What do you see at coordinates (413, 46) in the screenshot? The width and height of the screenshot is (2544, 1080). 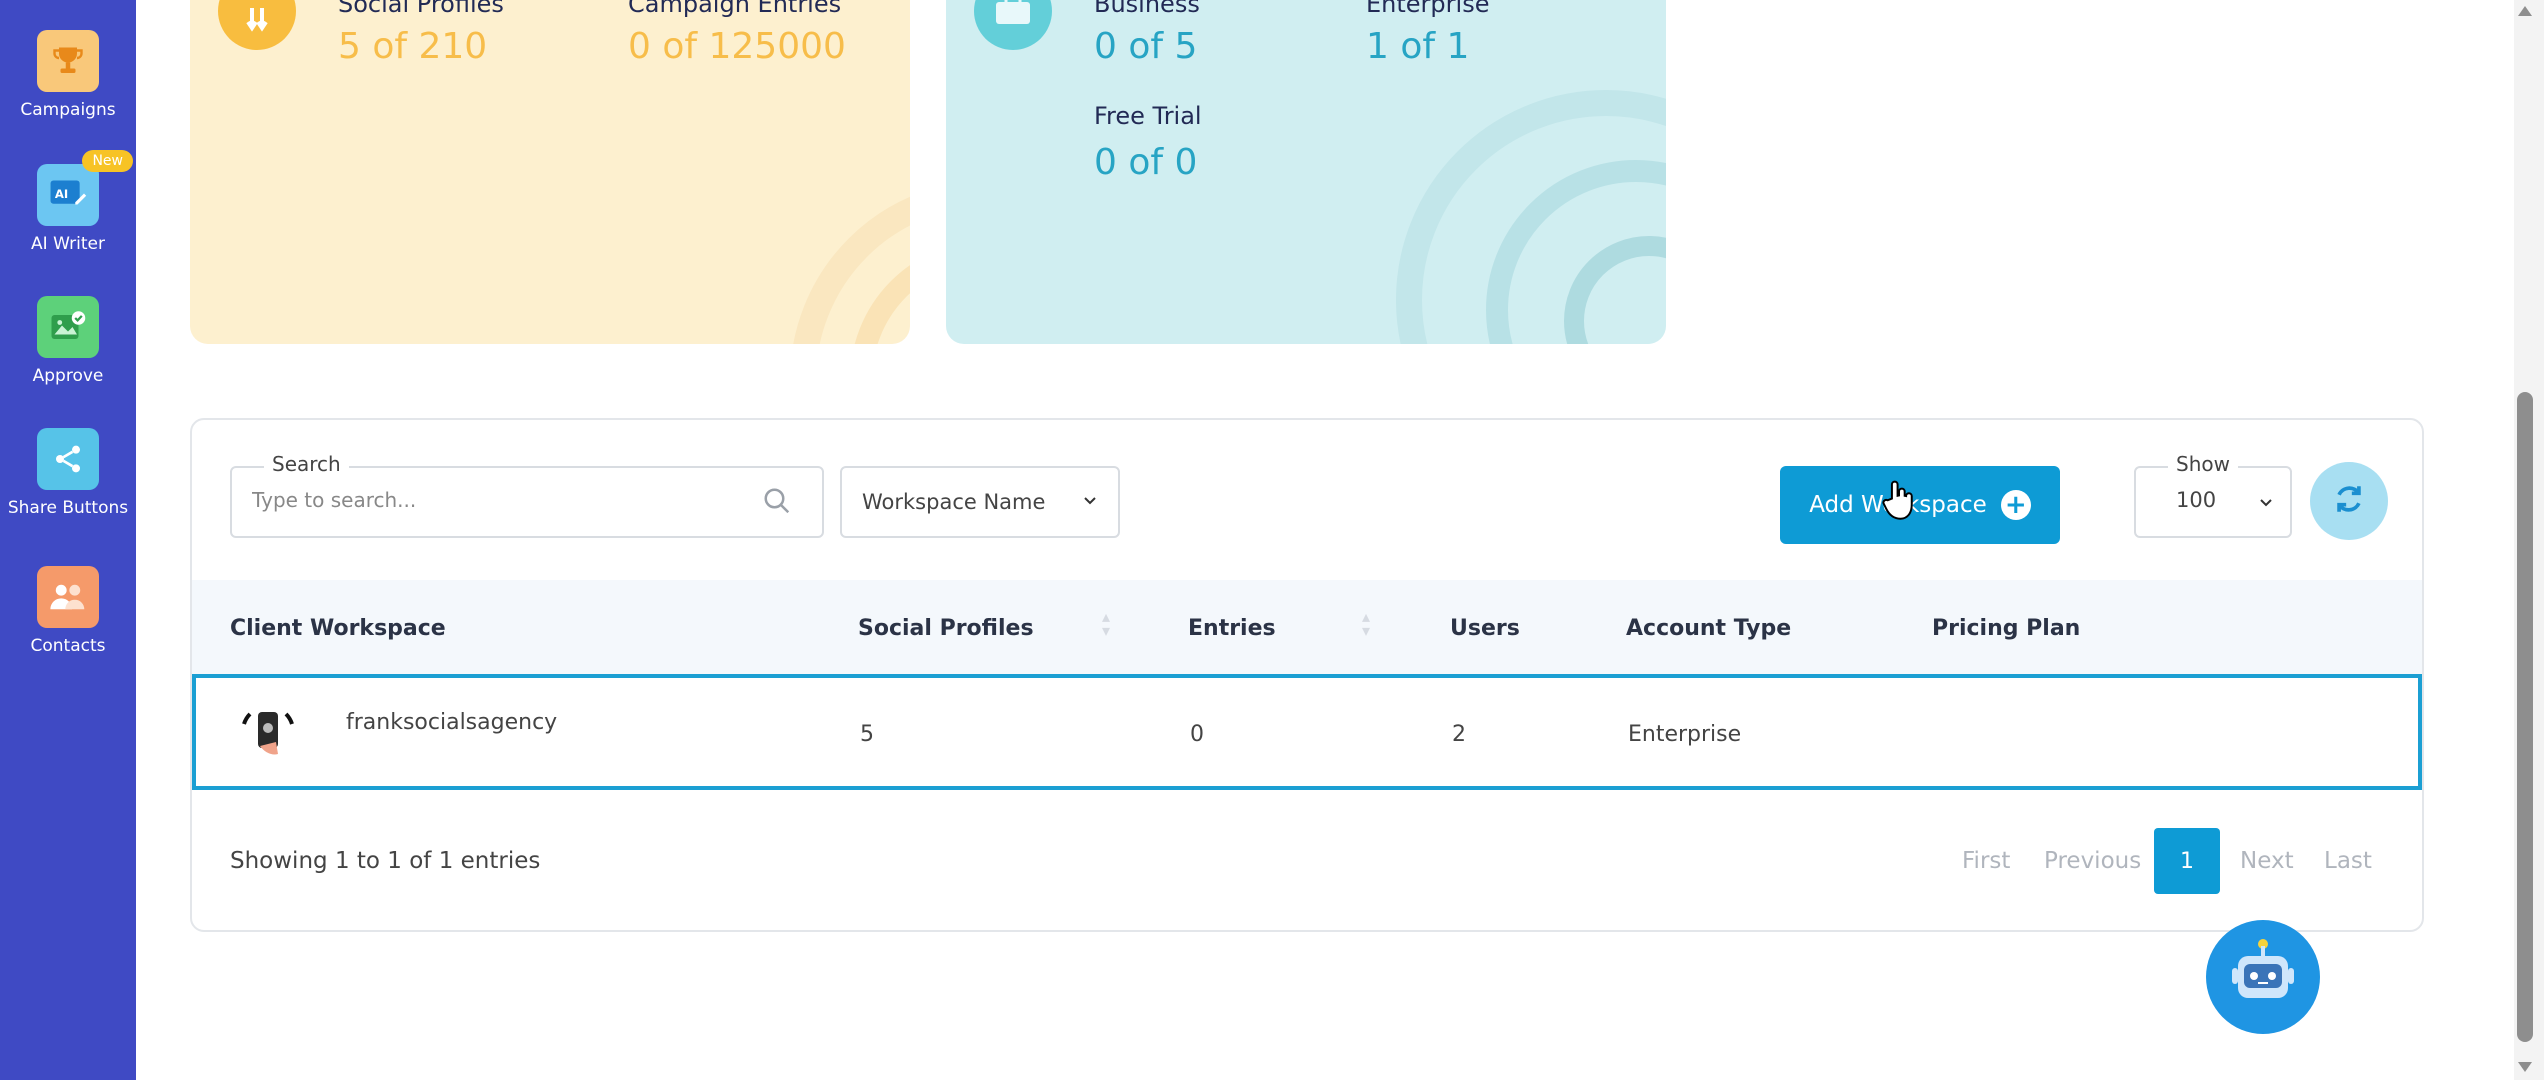 I see `stat-value: 5 of 210` at bounding box center [413, 46].